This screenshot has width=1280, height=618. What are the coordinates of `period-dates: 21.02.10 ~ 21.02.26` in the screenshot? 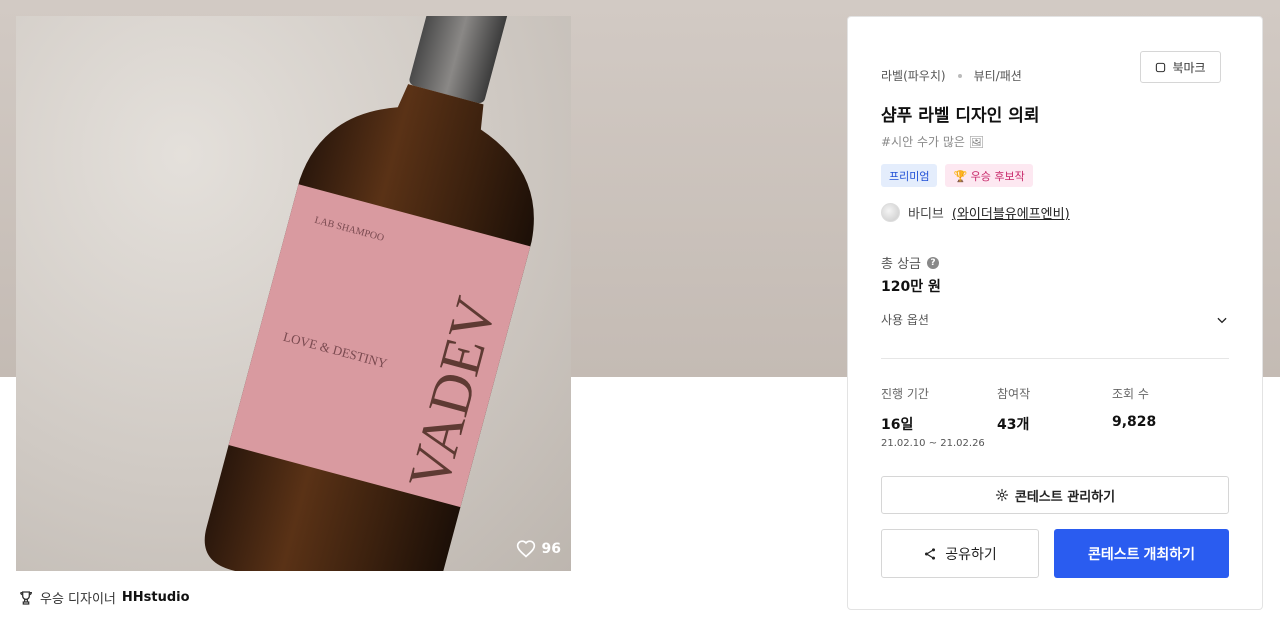 It's located at (933, 443).